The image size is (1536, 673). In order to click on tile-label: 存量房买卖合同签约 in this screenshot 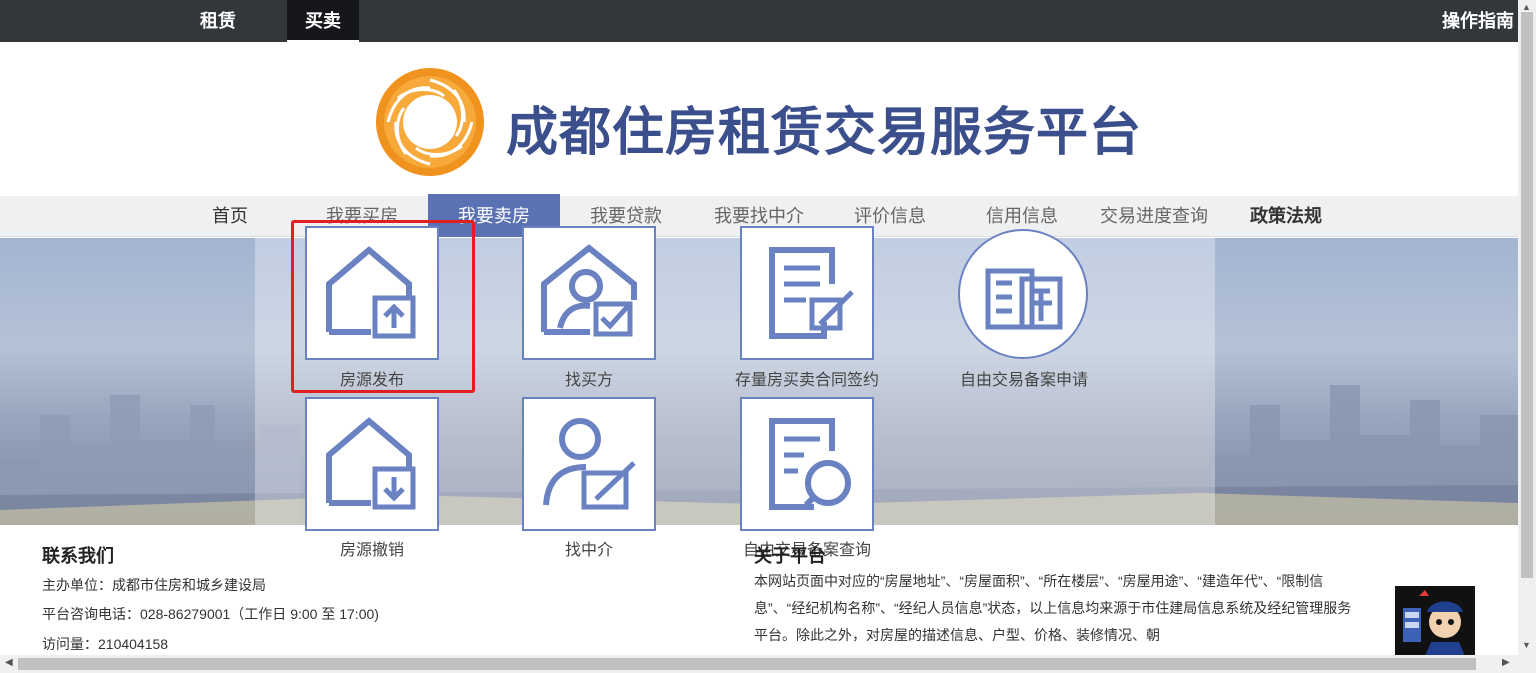, I will do `click(806, 380)`.